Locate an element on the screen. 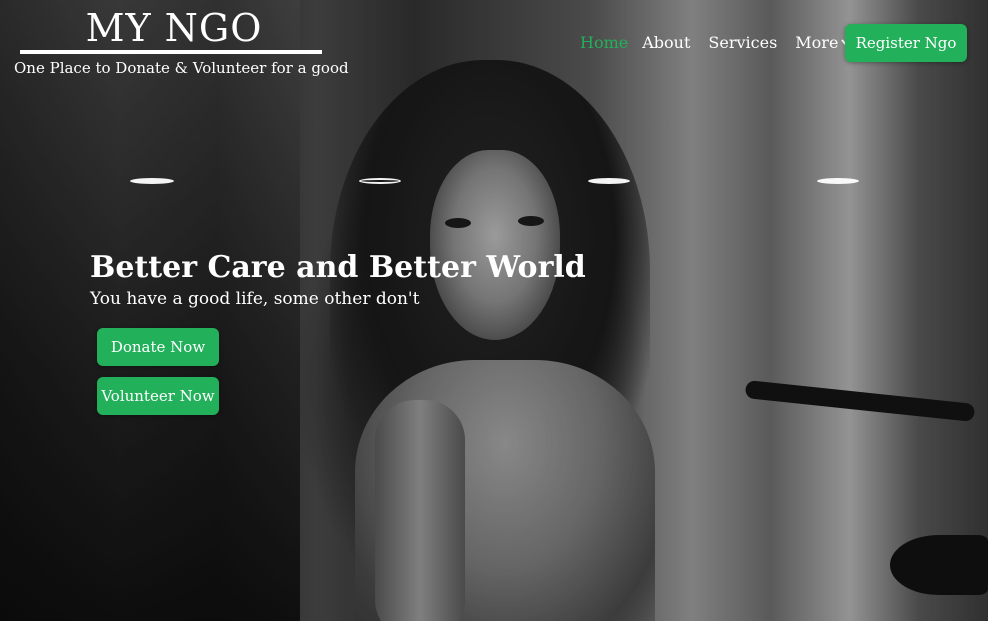  register-ngo-button: Register Ngo is located at coordinates (906, 43).